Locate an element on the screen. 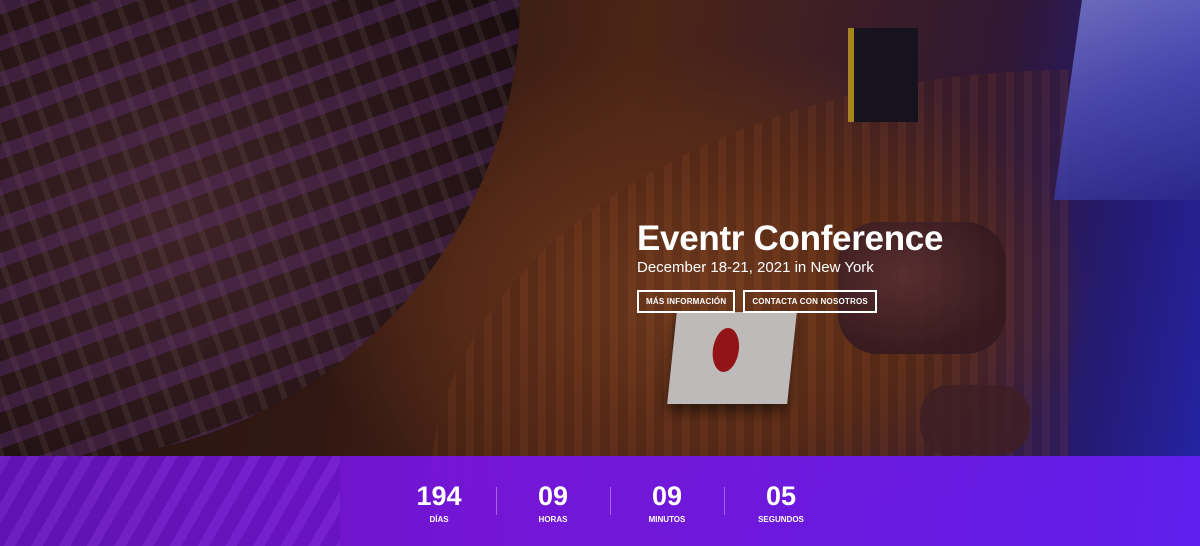 This screenshot has height=546, width=1200. hero-buttons: MÁS INFORMACIÓN CONTACTA CON NOSOTROS is located at coordinates (790, 301).